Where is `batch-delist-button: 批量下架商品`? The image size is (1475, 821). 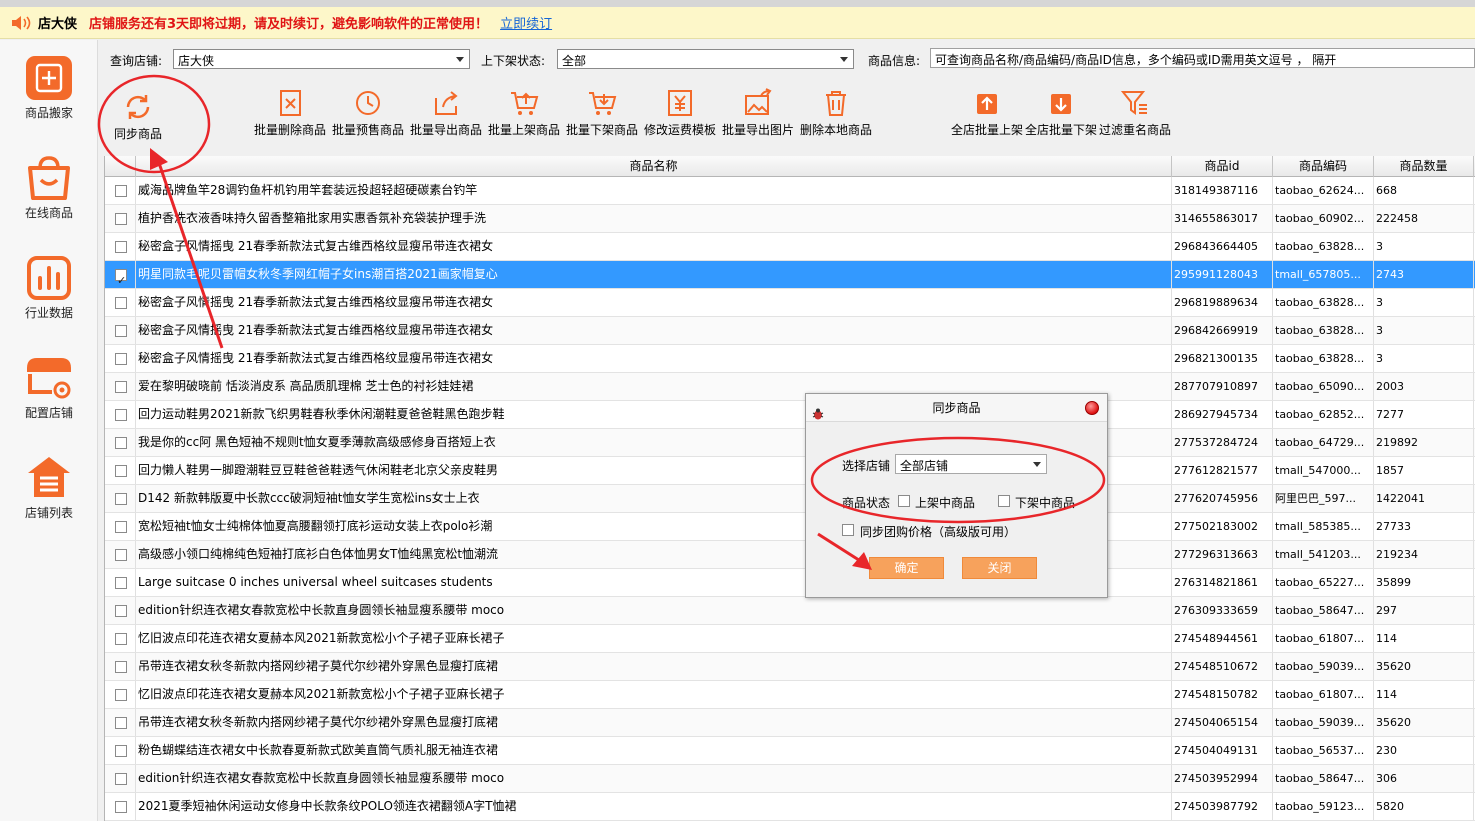 batch-delist-button: 批量下架商品 is located at coordinates (602, 113).